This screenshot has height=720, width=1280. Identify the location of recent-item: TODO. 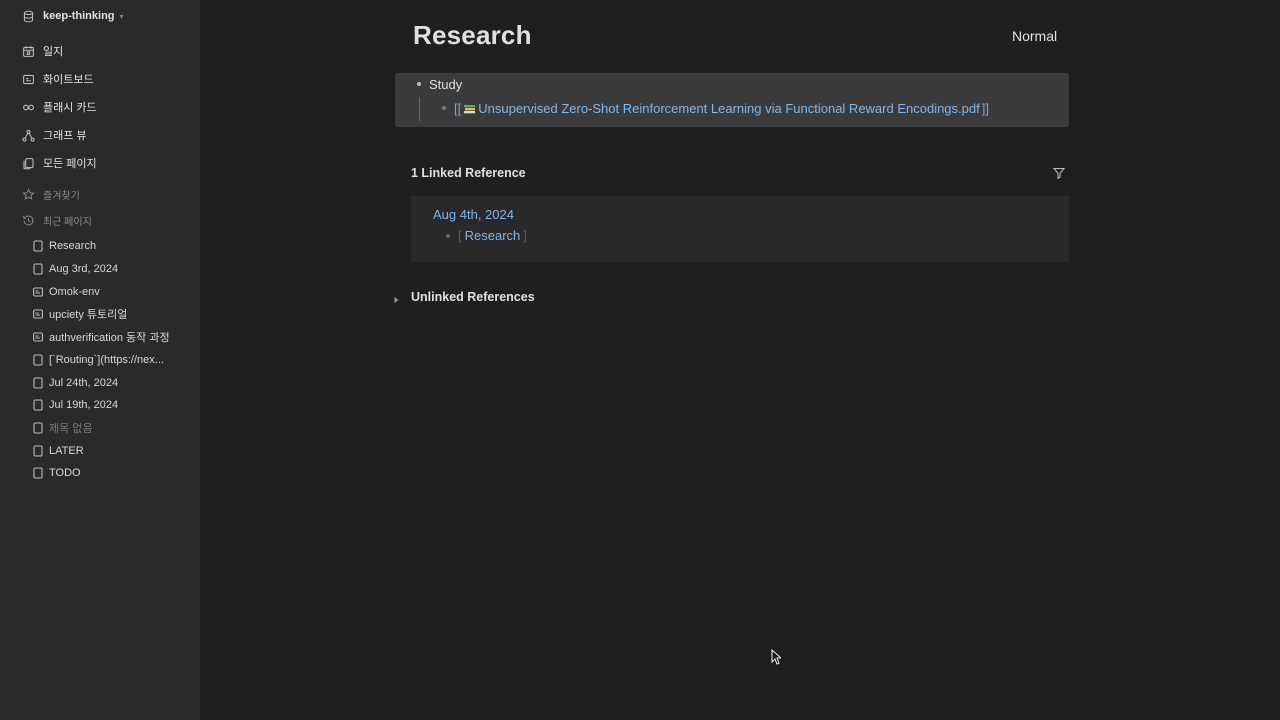
(57, 473).